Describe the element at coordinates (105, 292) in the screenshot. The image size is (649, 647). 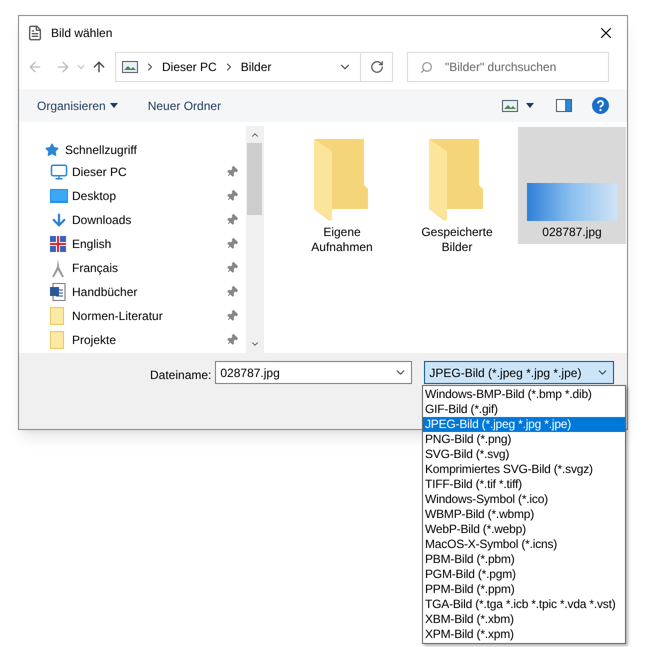
I see `sidebar-item-label: Handbücher` at that location.